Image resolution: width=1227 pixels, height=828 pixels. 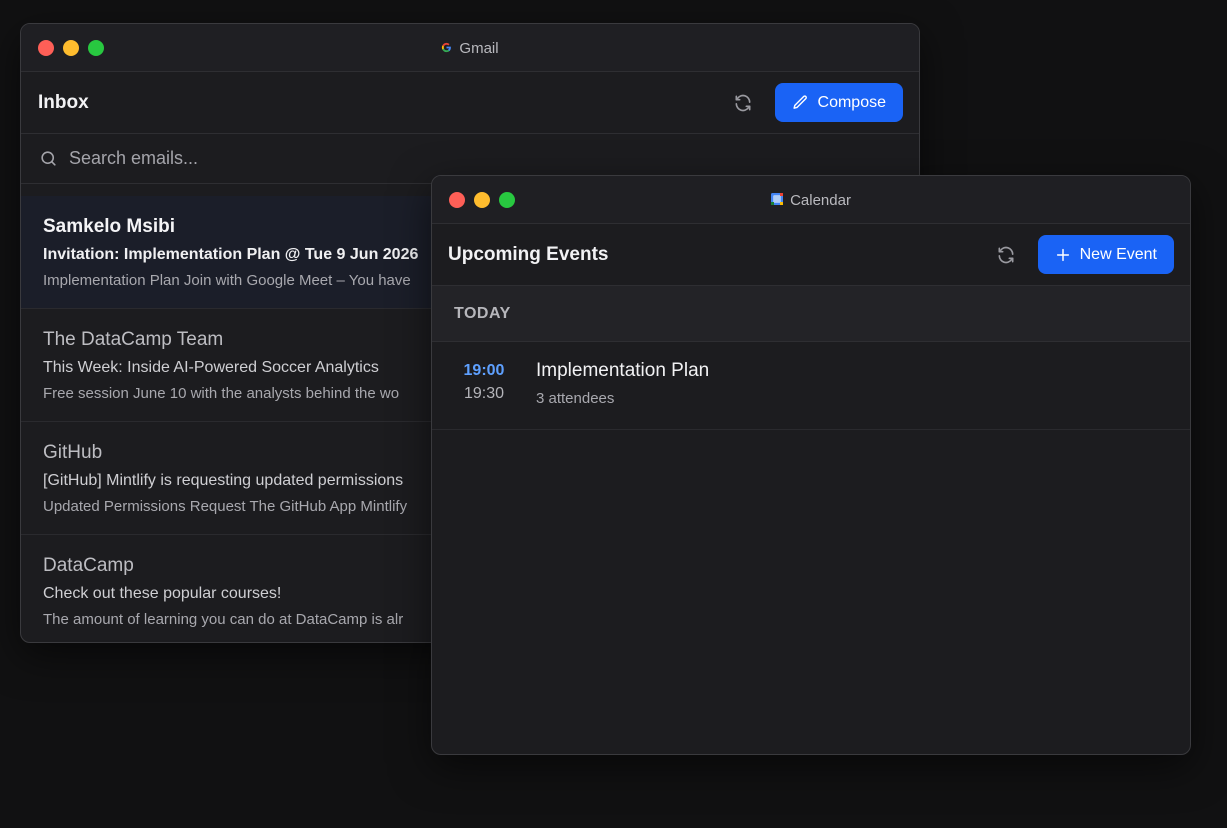 I want to click on page-title: Inbox, so click(x=63, y=102).